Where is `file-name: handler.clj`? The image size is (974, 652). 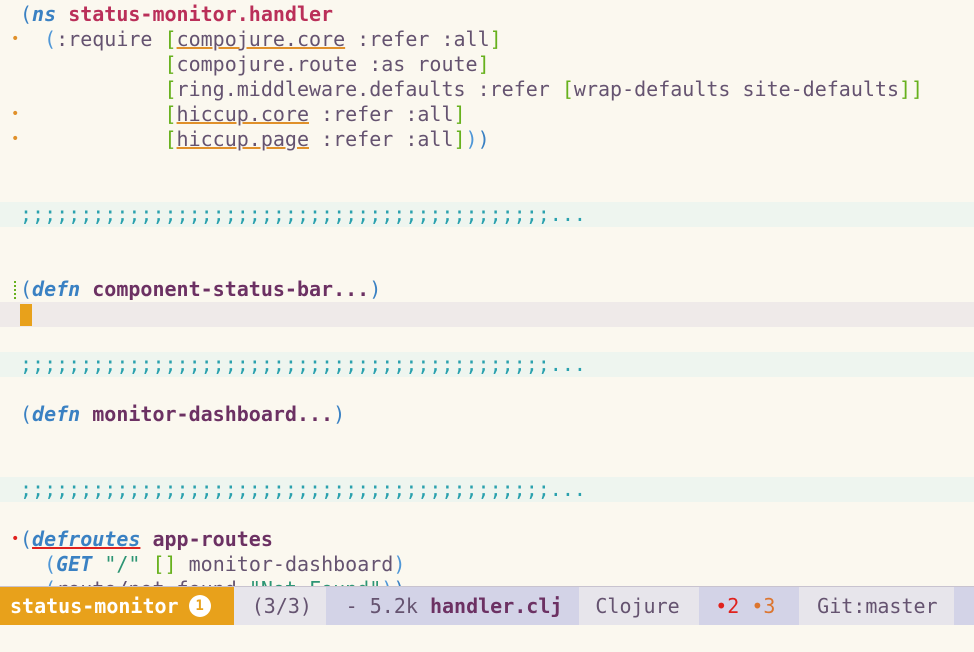
file-name: handler.clj is located at coordinates (496, 606).